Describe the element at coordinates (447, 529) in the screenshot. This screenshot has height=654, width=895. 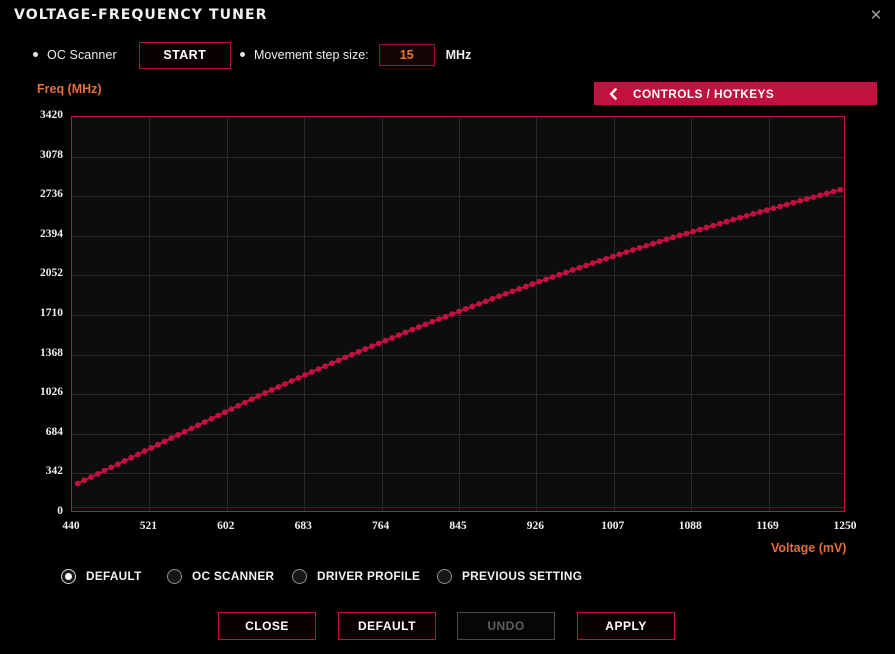
I see `x-axis-tick-labels: 440 521 602 683 764 845 926 1007 1088 1169 1250` at that location.